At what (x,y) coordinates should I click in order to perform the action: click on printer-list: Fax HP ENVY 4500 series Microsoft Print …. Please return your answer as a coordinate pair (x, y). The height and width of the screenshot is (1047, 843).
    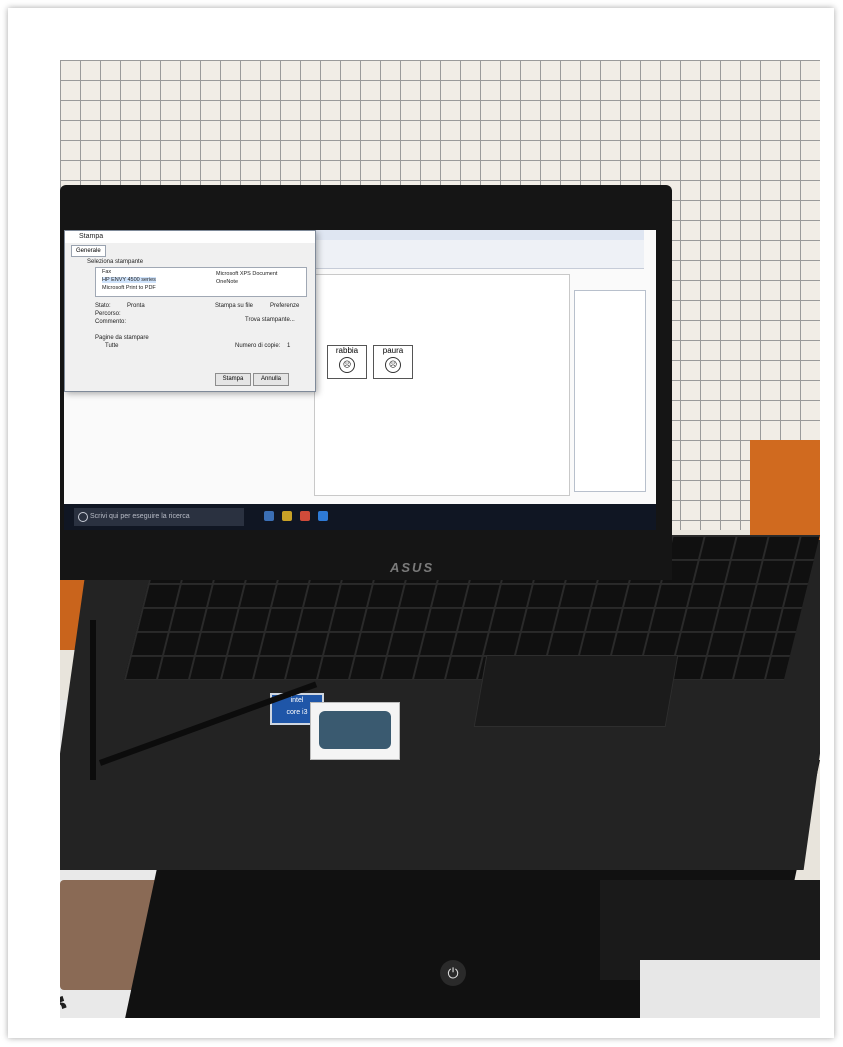
    Looking at the image, I should click on (201, 282).